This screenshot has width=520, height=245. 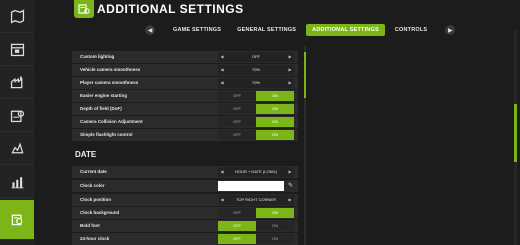 I want to click on tab-additional-settings: ADDITIONAL SETTINGS, so click(x=345, y=30).